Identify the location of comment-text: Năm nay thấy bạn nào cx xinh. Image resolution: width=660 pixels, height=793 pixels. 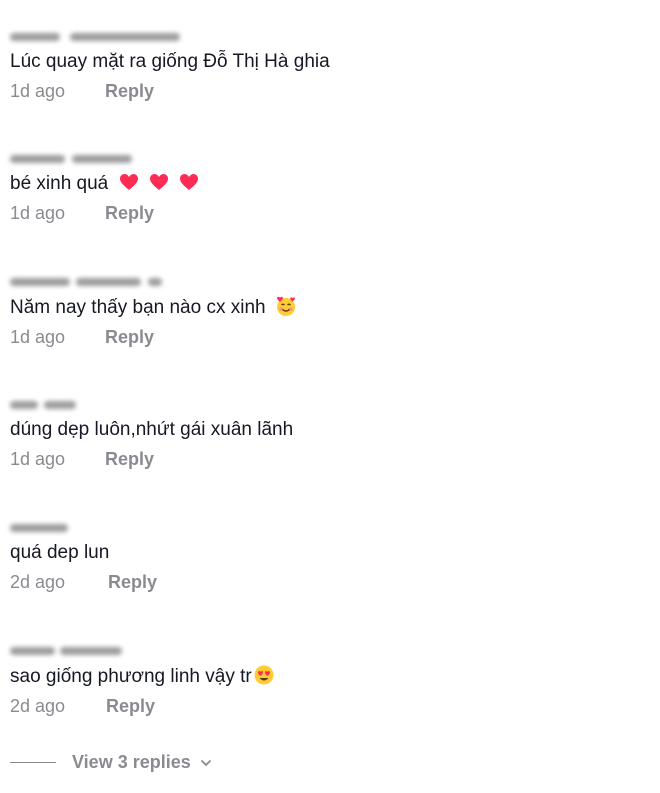
(330, 307).